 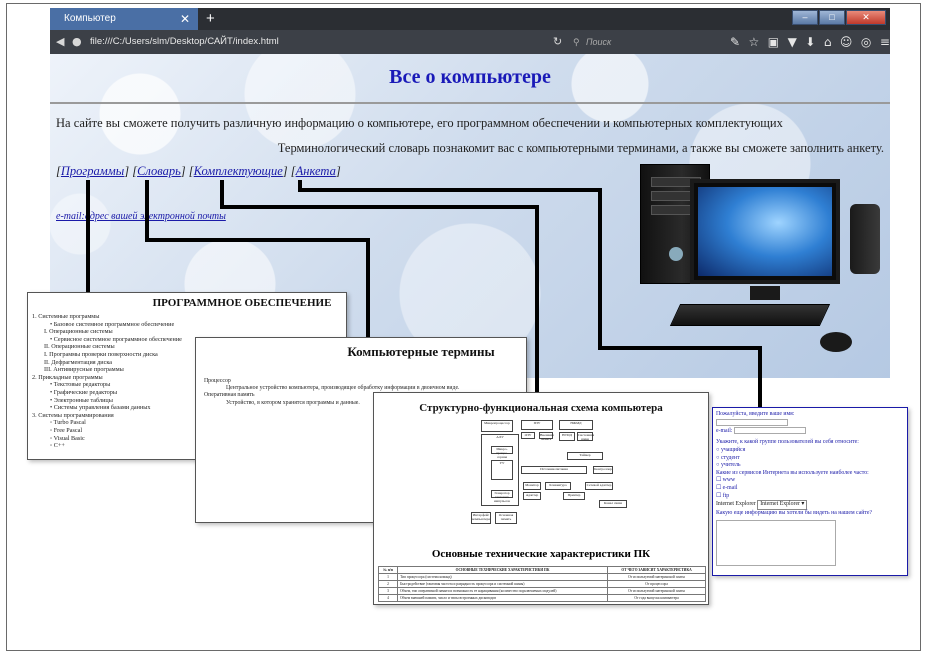 What do you see at coordinates (585, 456) in the screenshot?
I see `diagram-box: Таймер` at bounding box center [585, 456].